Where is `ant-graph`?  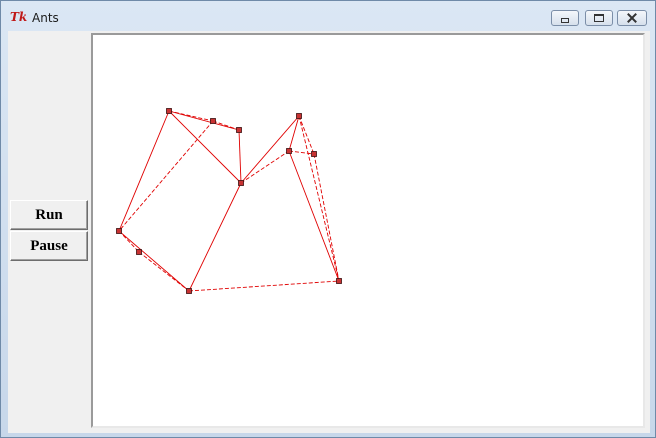 ant-graph is located at coordinates (229, 201).